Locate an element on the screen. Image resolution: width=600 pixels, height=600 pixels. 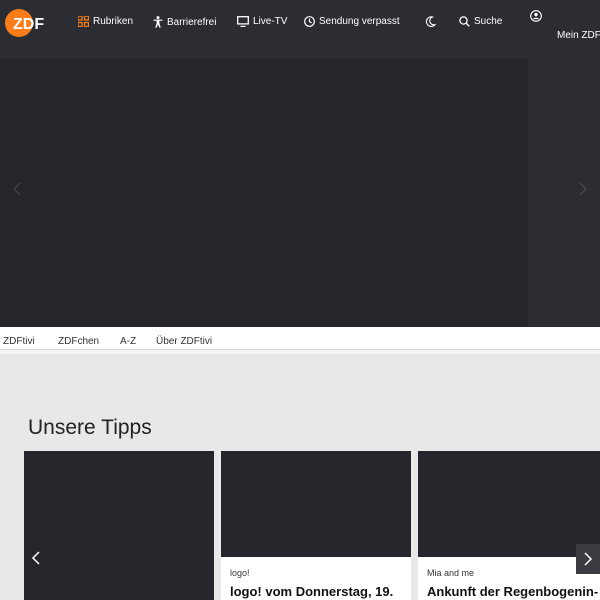
section-title: Unsere Tipps is located at coordinates (90, 427).